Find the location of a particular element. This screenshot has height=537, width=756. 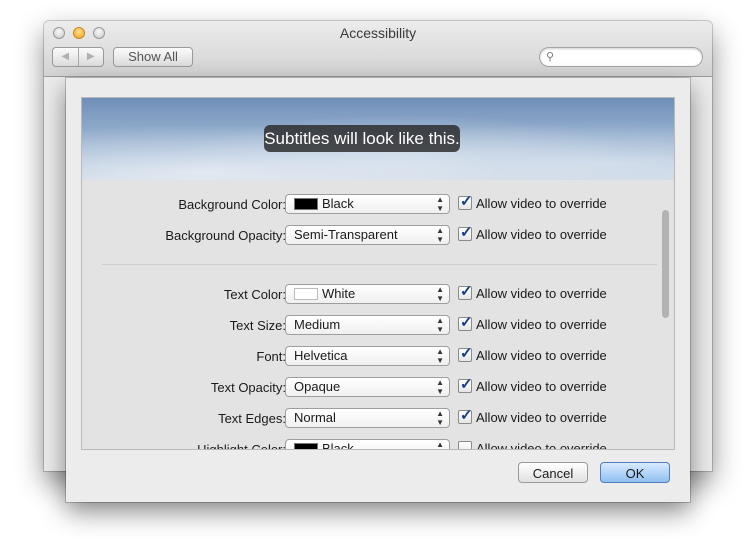

search-input is located at coordinates (630, 58).